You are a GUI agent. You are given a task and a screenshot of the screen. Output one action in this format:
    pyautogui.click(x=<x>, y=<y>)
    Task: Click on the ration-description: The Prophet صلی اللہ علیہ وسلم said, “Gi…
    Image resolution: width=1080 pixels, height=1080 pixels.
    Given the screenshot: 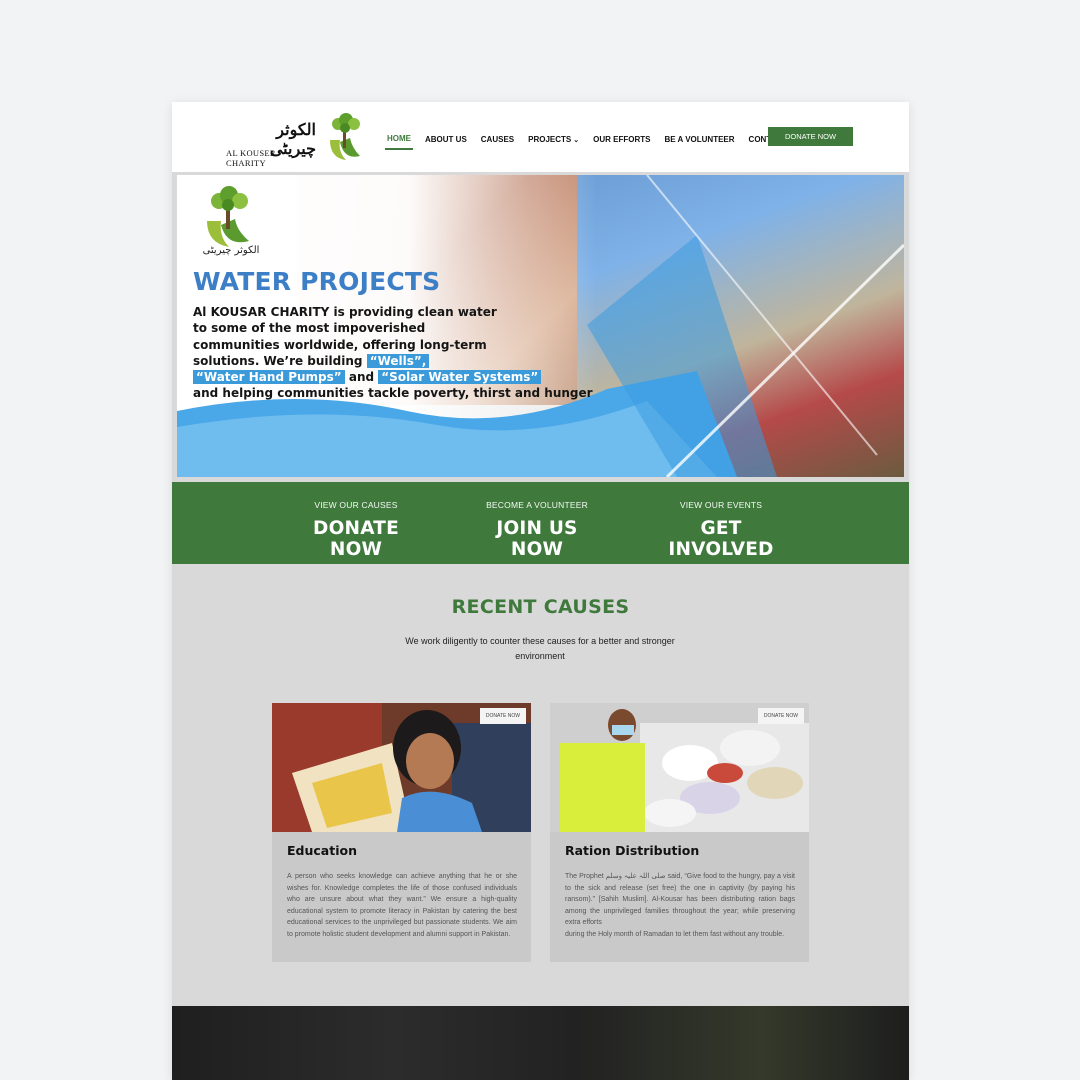 What is the action you would take?
    pyautogui.click(x=680, y=905)
    